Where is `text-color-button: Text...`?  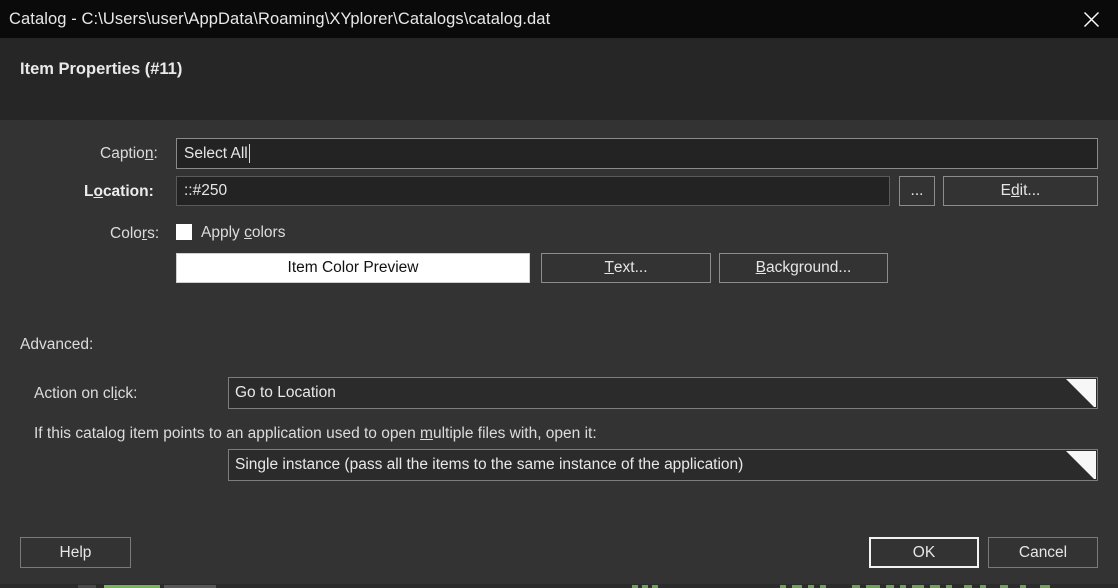
text-color-button: Text... is located at coordinates (626, 268).